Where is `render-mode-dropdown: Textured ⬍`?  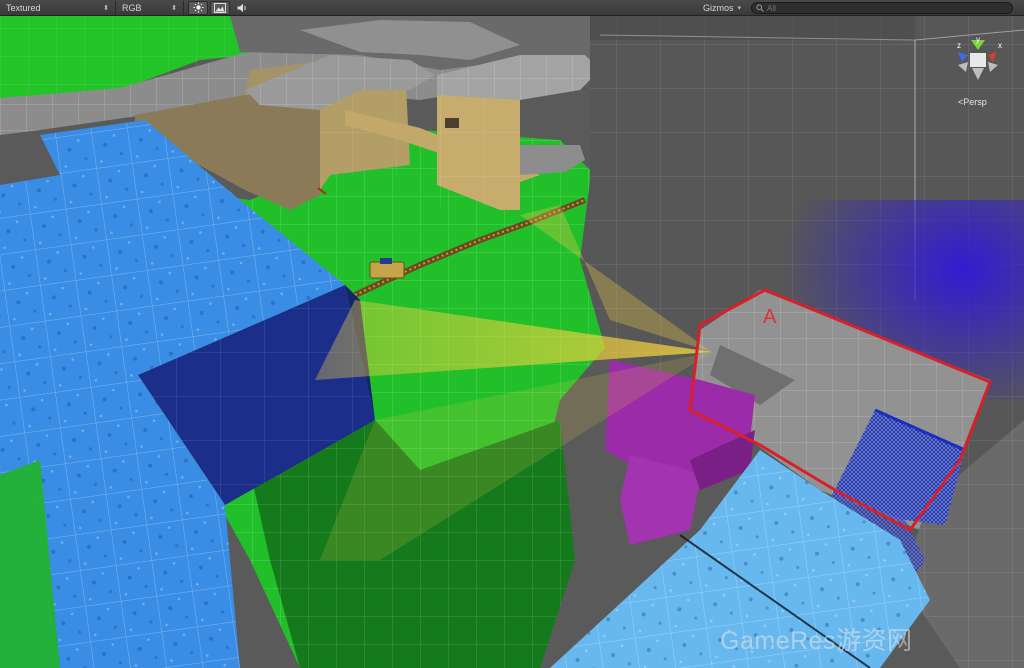
render-mode-dropdown: Textured ⬍ is located at coordinates (58, 7).